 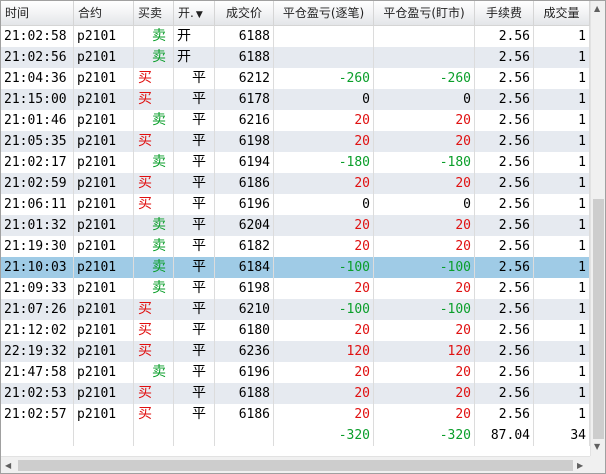 I want to click on cell-pnl_mark: -320, so click(x=424, y=435).